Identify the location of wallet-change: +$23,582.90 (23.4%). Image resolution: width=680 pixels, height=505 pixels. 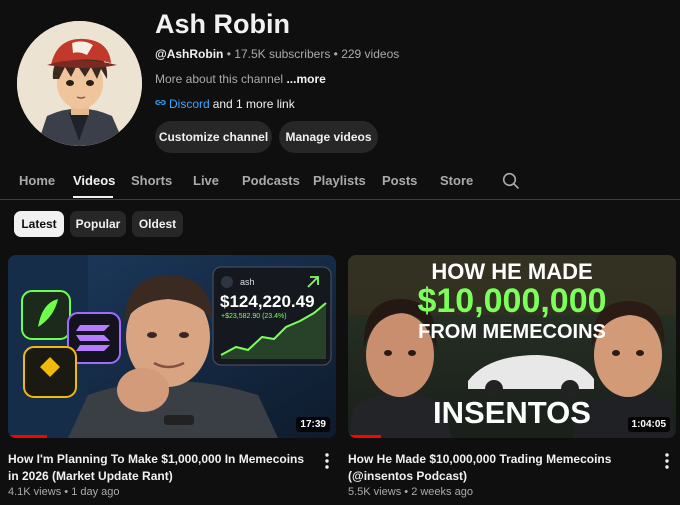
(254, 316).